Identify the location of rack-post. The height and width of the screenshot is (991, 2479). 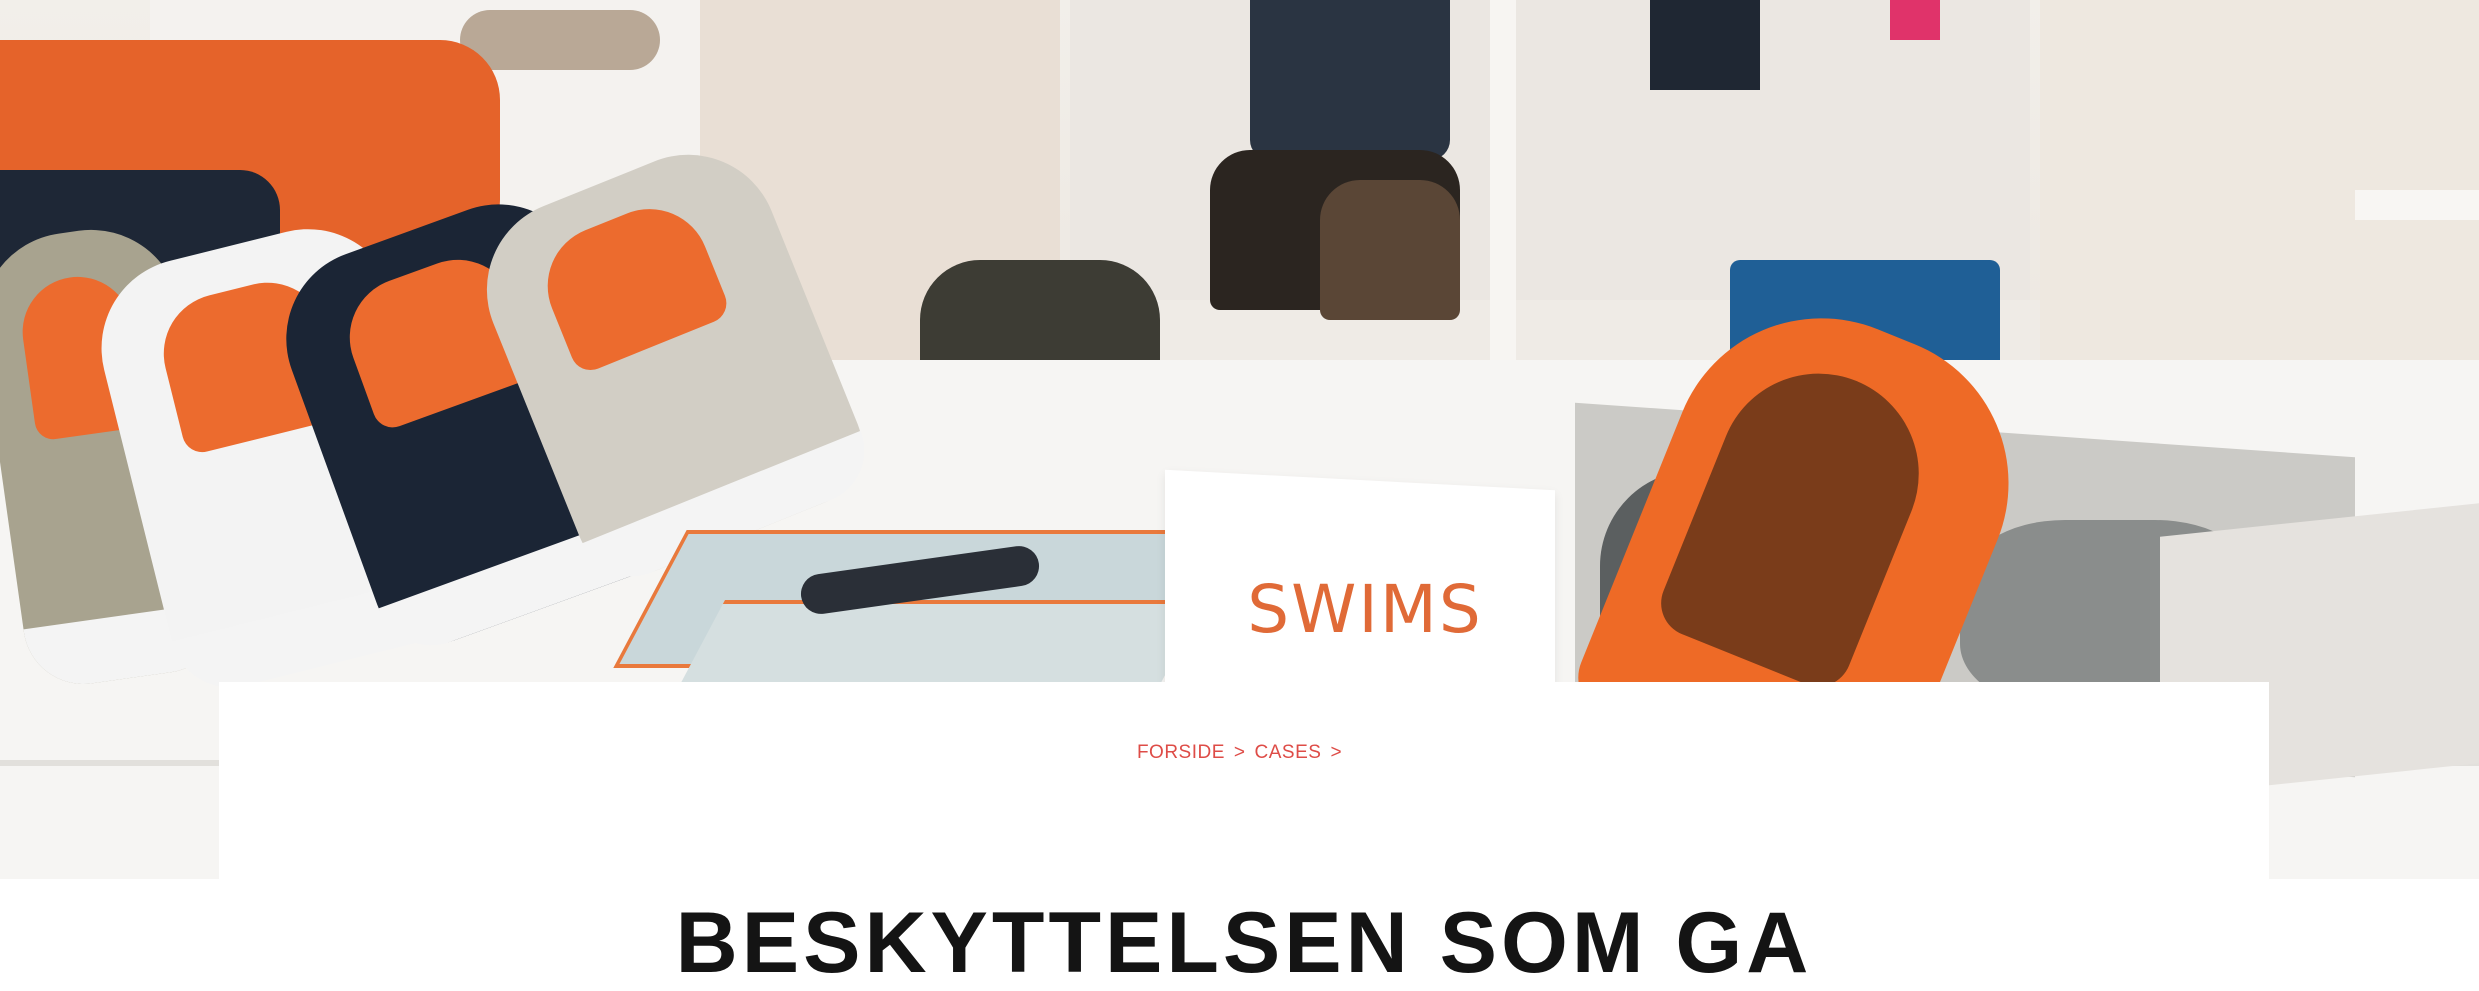
(1503, 210).